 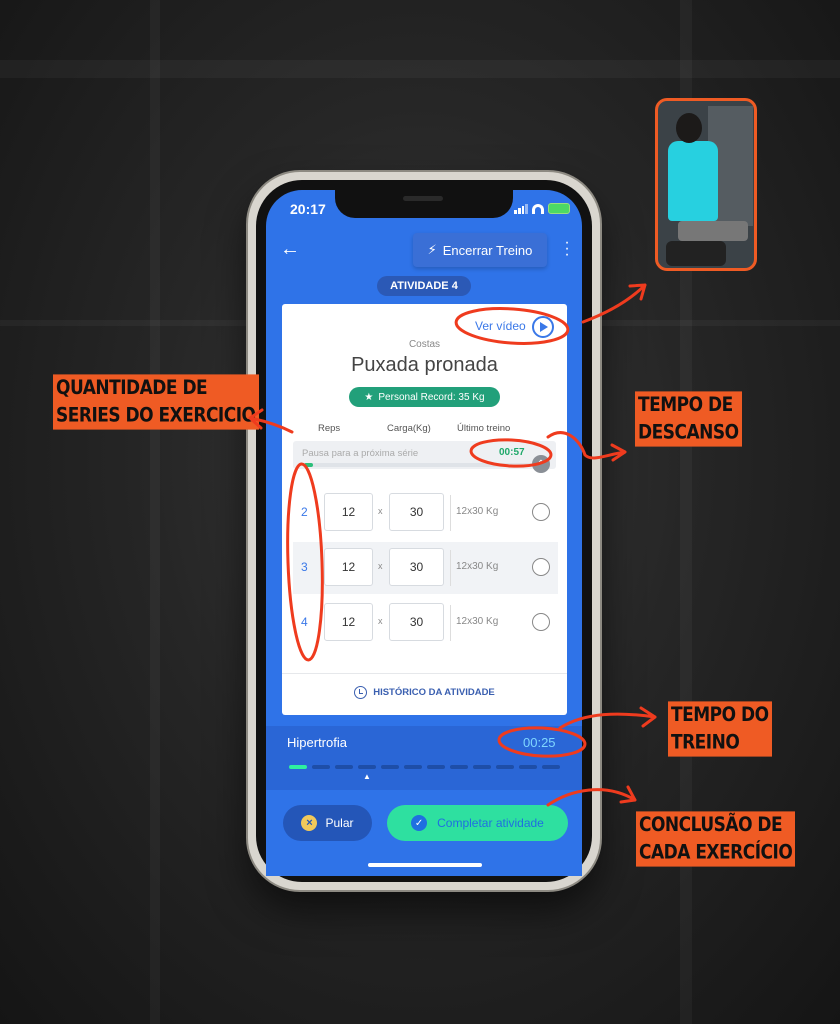 What do you see at coordinates (304, 567) in the screenshot?
I see `set-number: 3` at bounding box center [304, 567].